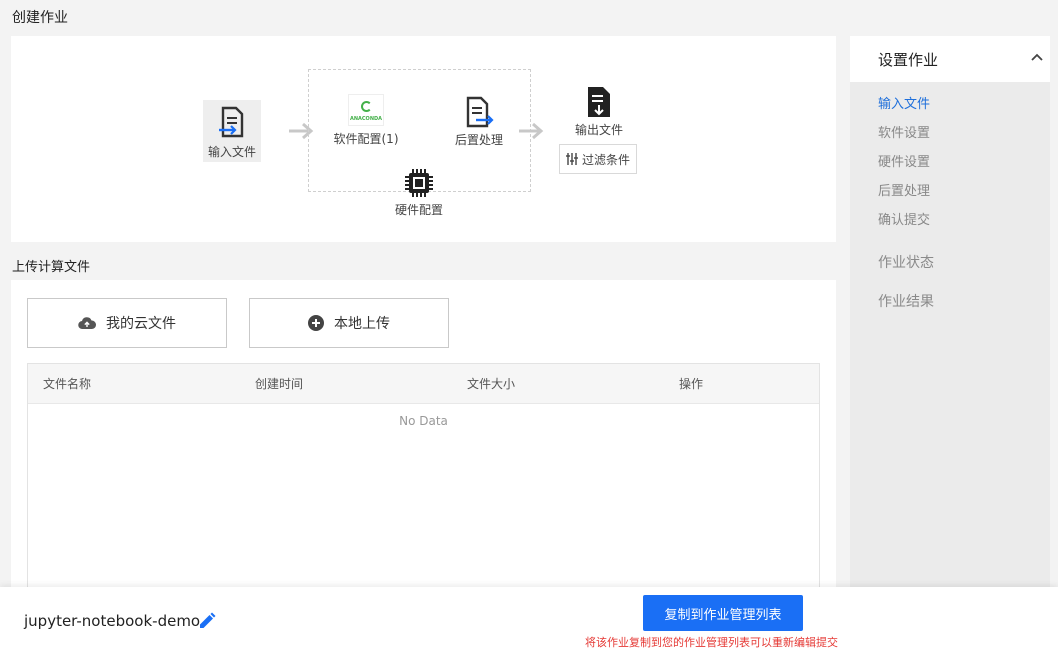  Describe the element at coordinates (950, 59) in the screenshot. I see `sidebar-header: 设置作业` at that location.